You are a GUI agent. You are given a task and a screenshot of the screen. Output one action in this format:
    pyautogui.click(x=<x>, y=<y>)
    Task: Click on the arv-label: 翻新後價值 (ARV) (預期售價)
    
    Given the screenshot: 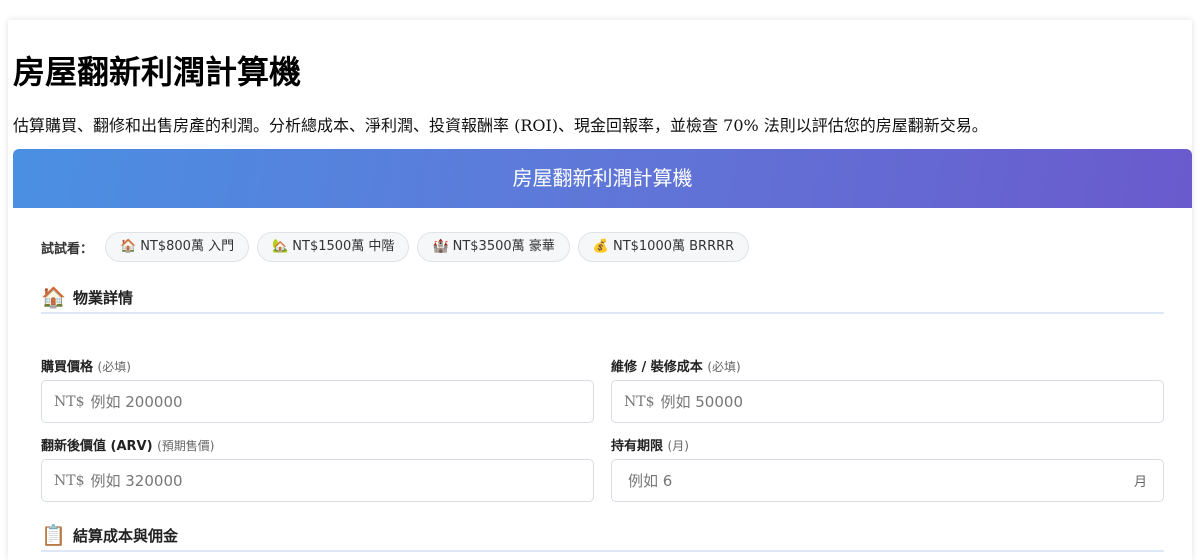 What is the action you would take?
    pyautogui.click(x=317, y=444)
    